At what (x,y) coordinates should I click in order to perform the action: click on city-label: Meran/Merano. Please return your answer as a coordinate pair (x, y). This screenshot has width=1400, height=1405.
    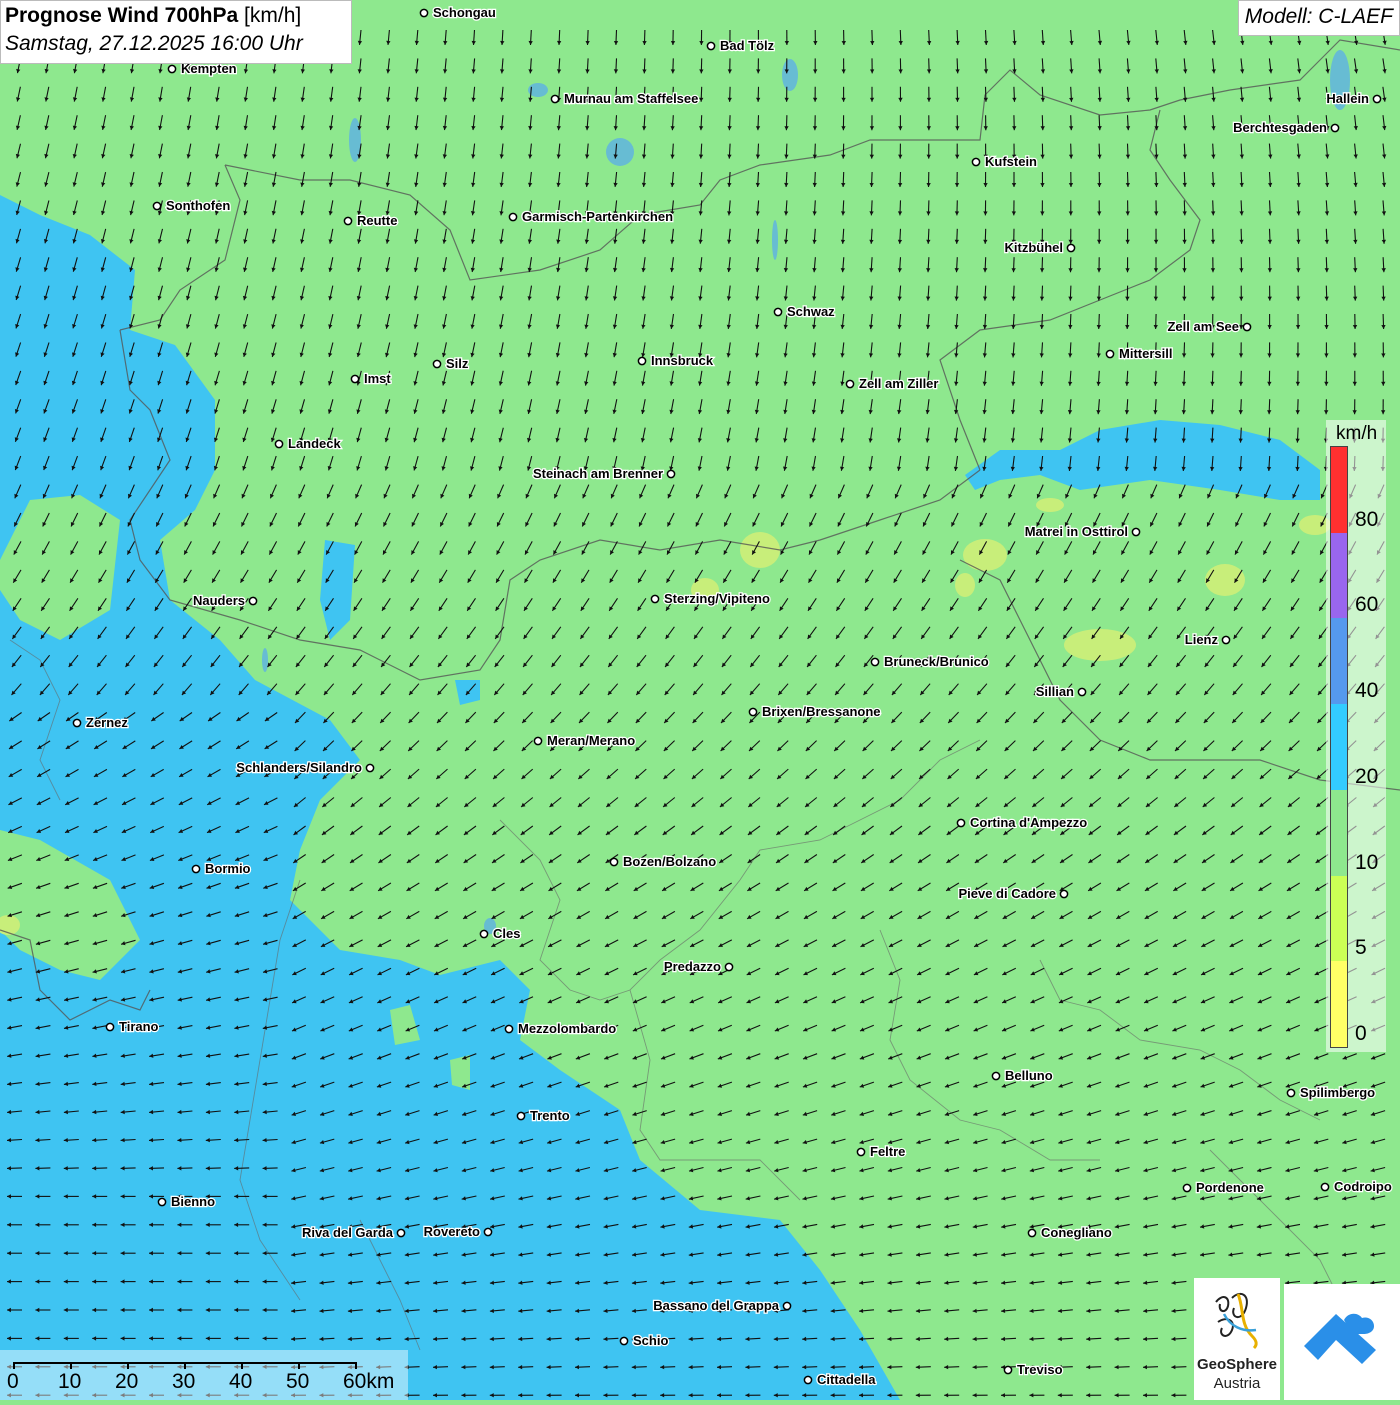
    Looking at the image, I should click on (591, 740).